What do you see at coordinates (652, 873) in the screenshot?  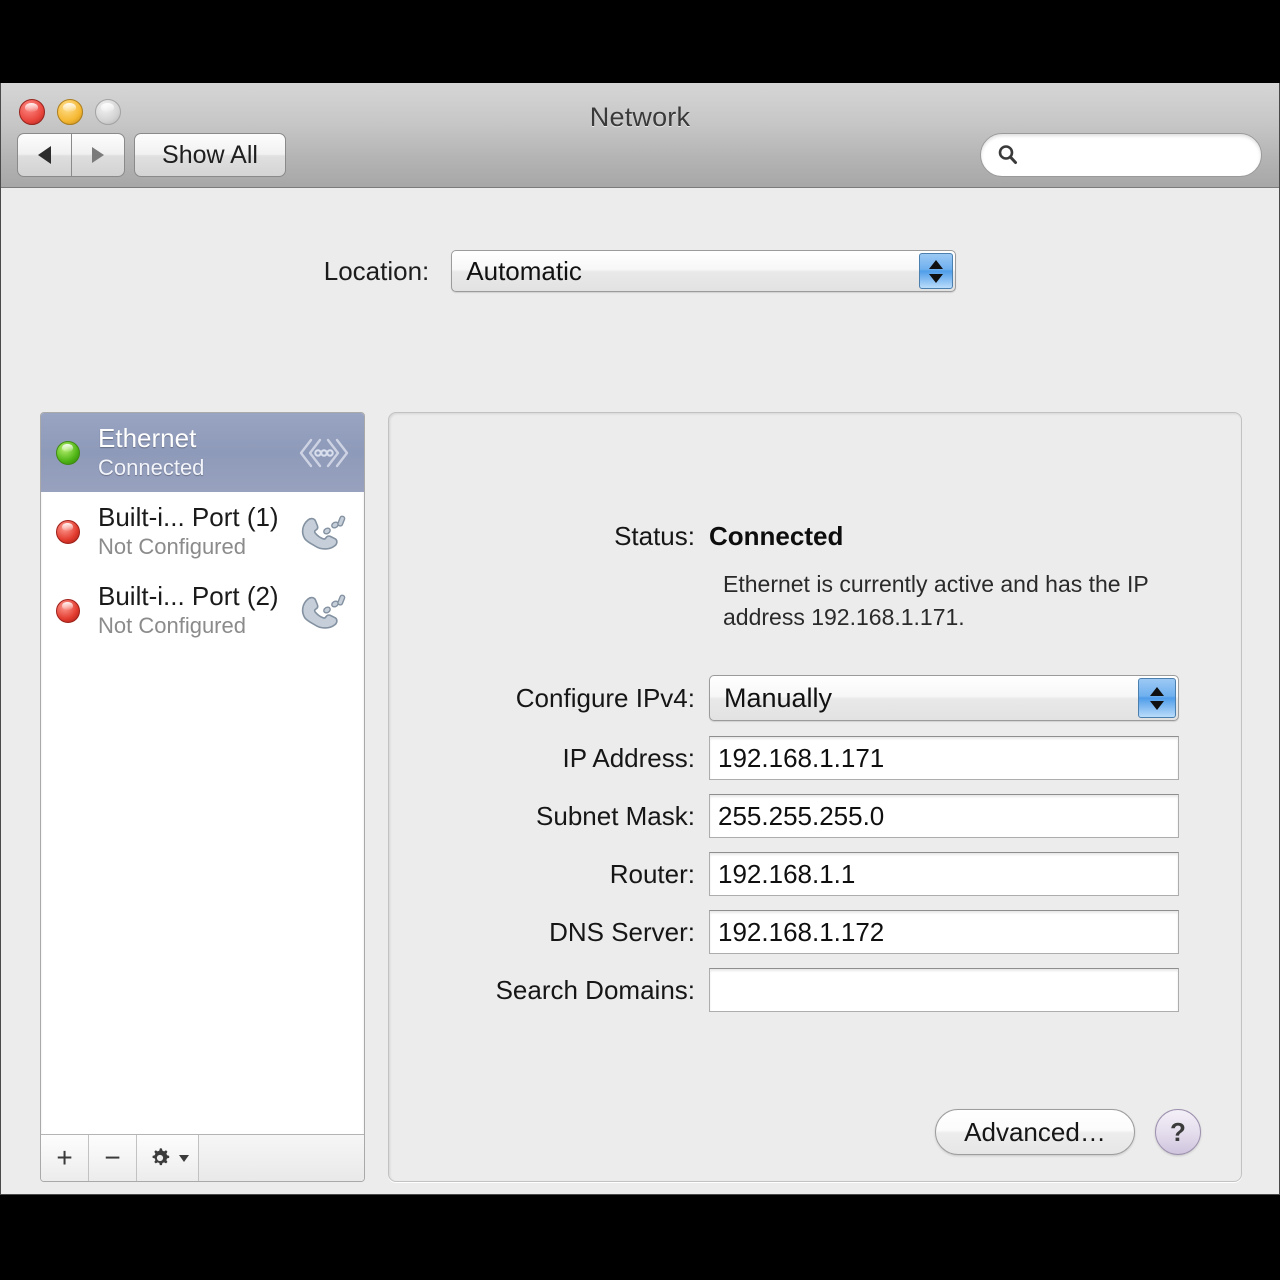 I see `router-label: Router:` at bounding box center [652, 873].